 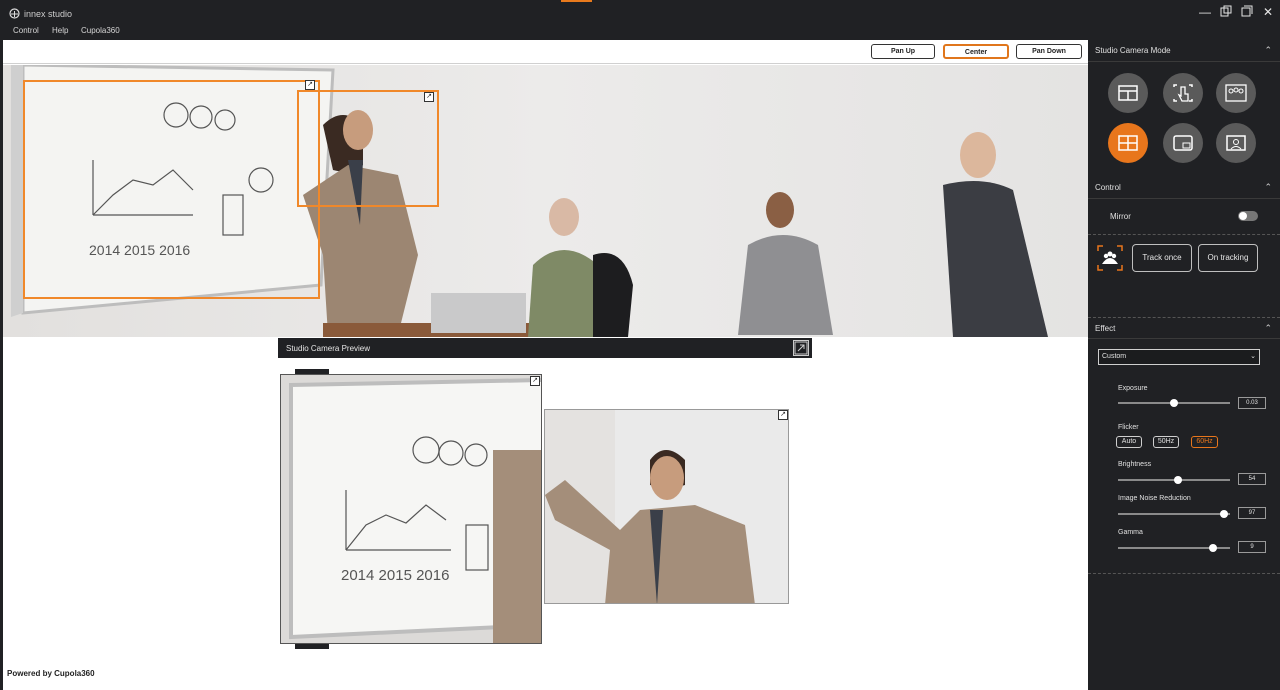 I want to click on whiteboard-view: 2014 2015 2016, so click(x=411, y=509).